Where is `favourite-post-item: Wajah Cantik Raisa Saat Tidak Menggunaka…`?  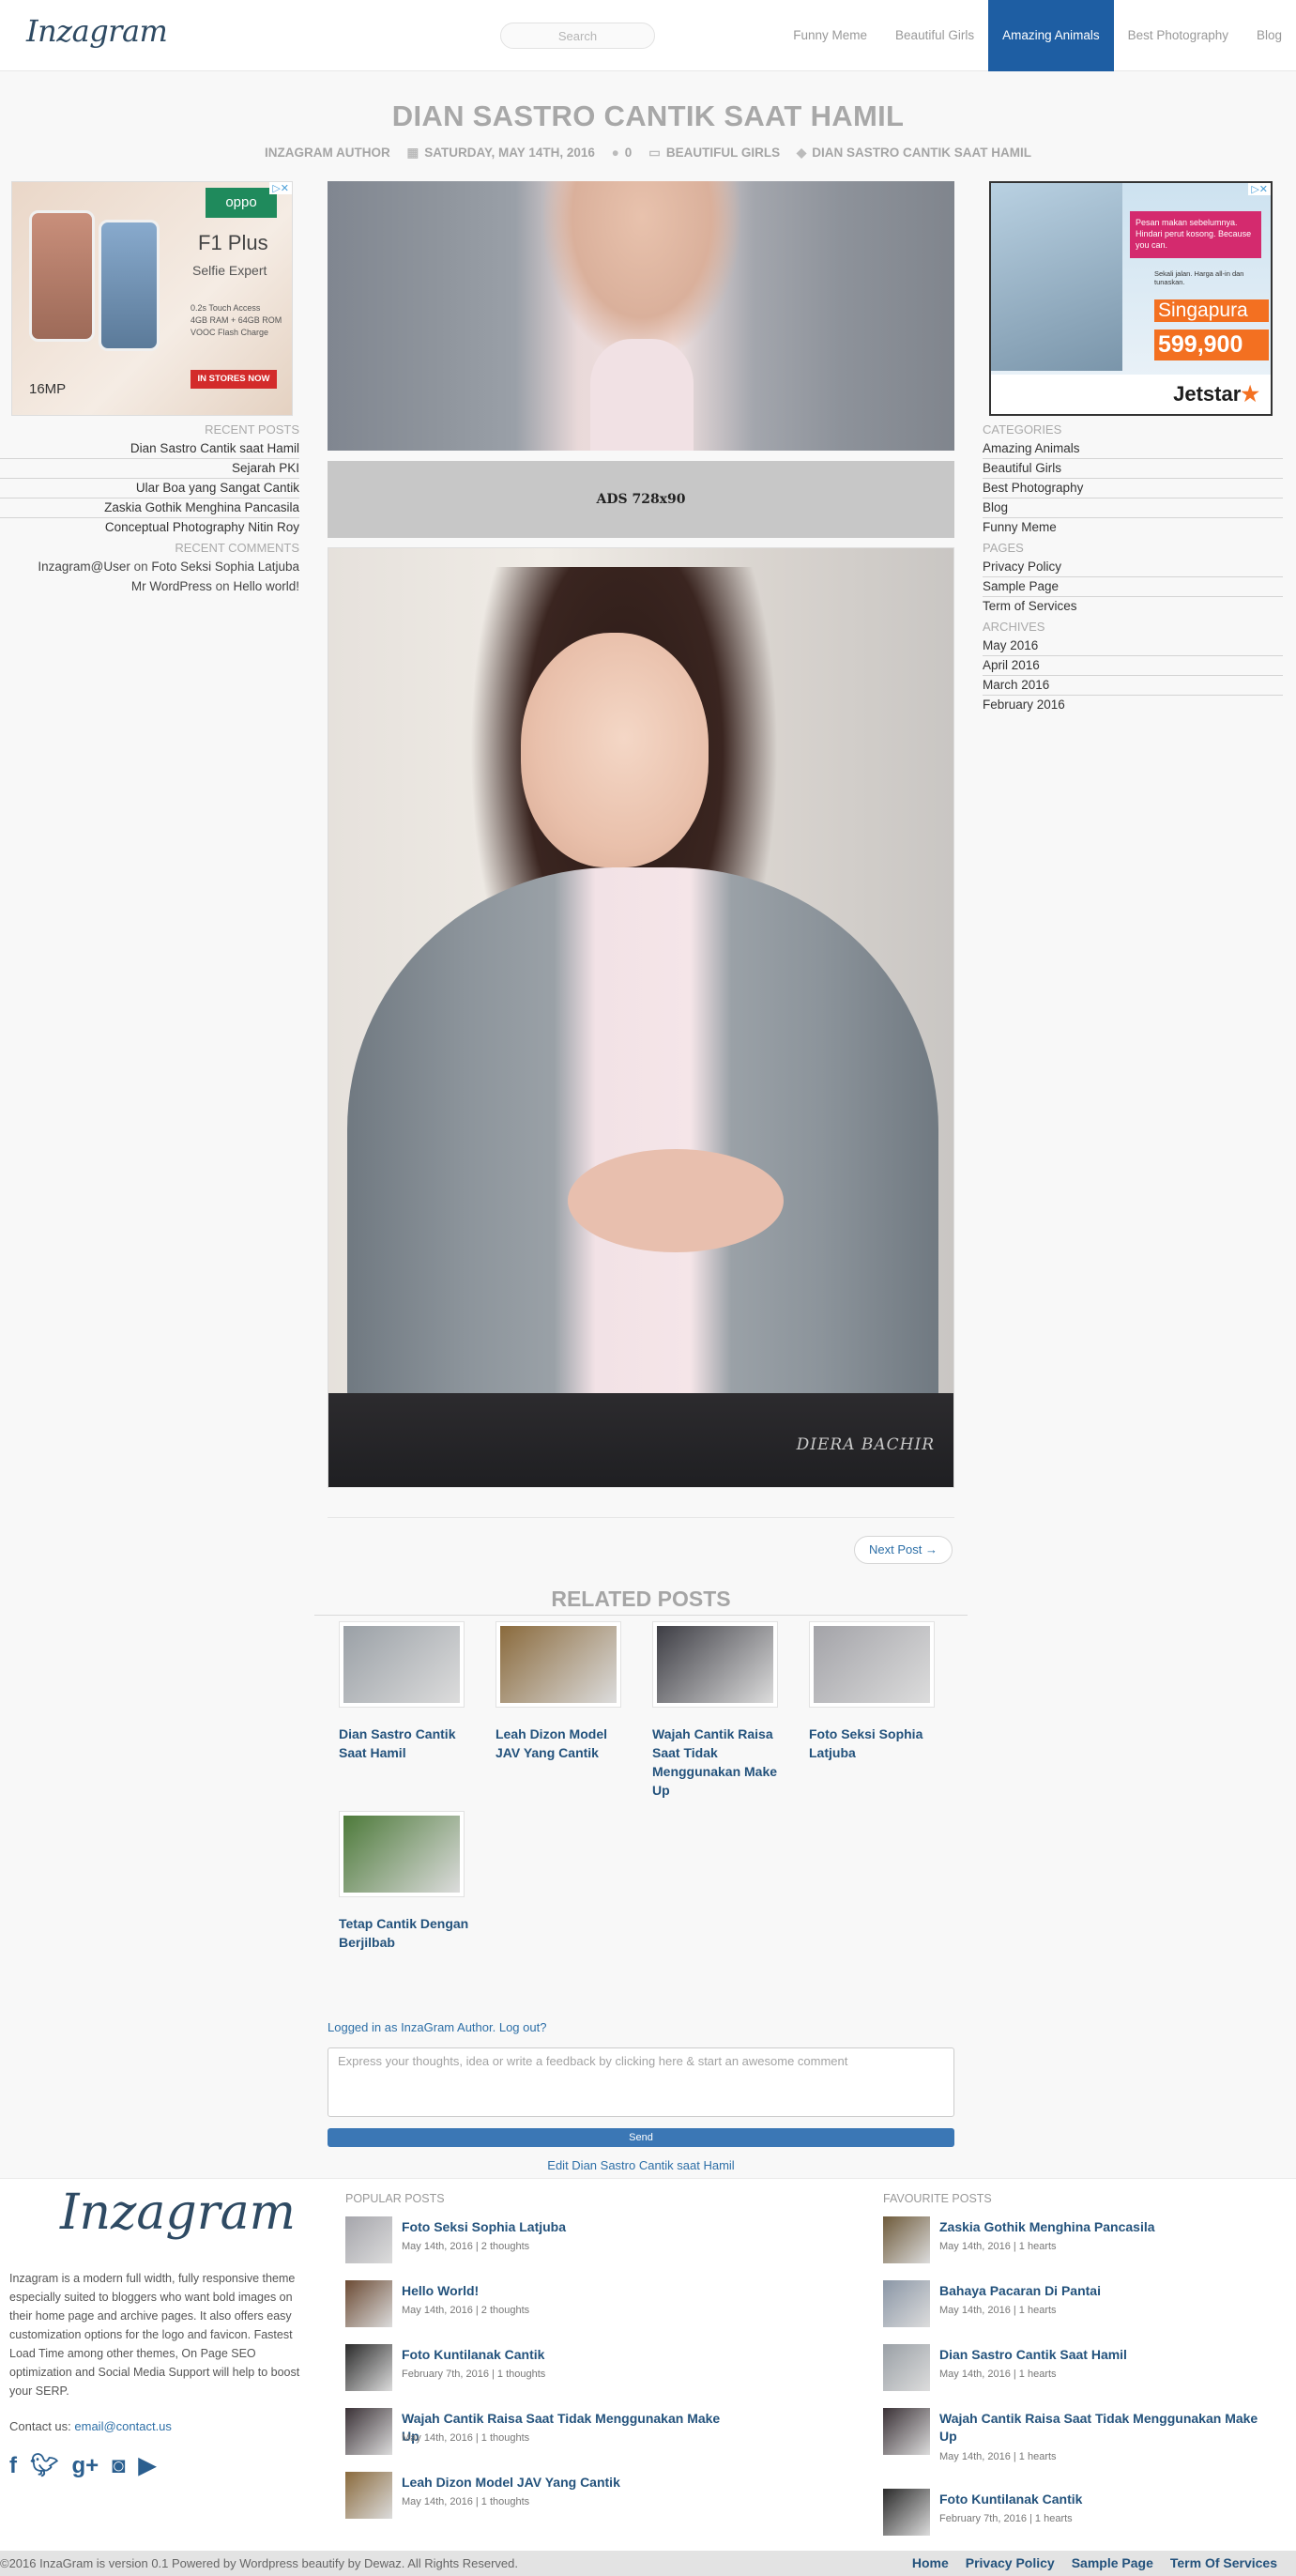
favourite-post-item: Wajah Cantik Raisa Saat Tidak Menggunaka… is located at coordinates (1080, 2449).